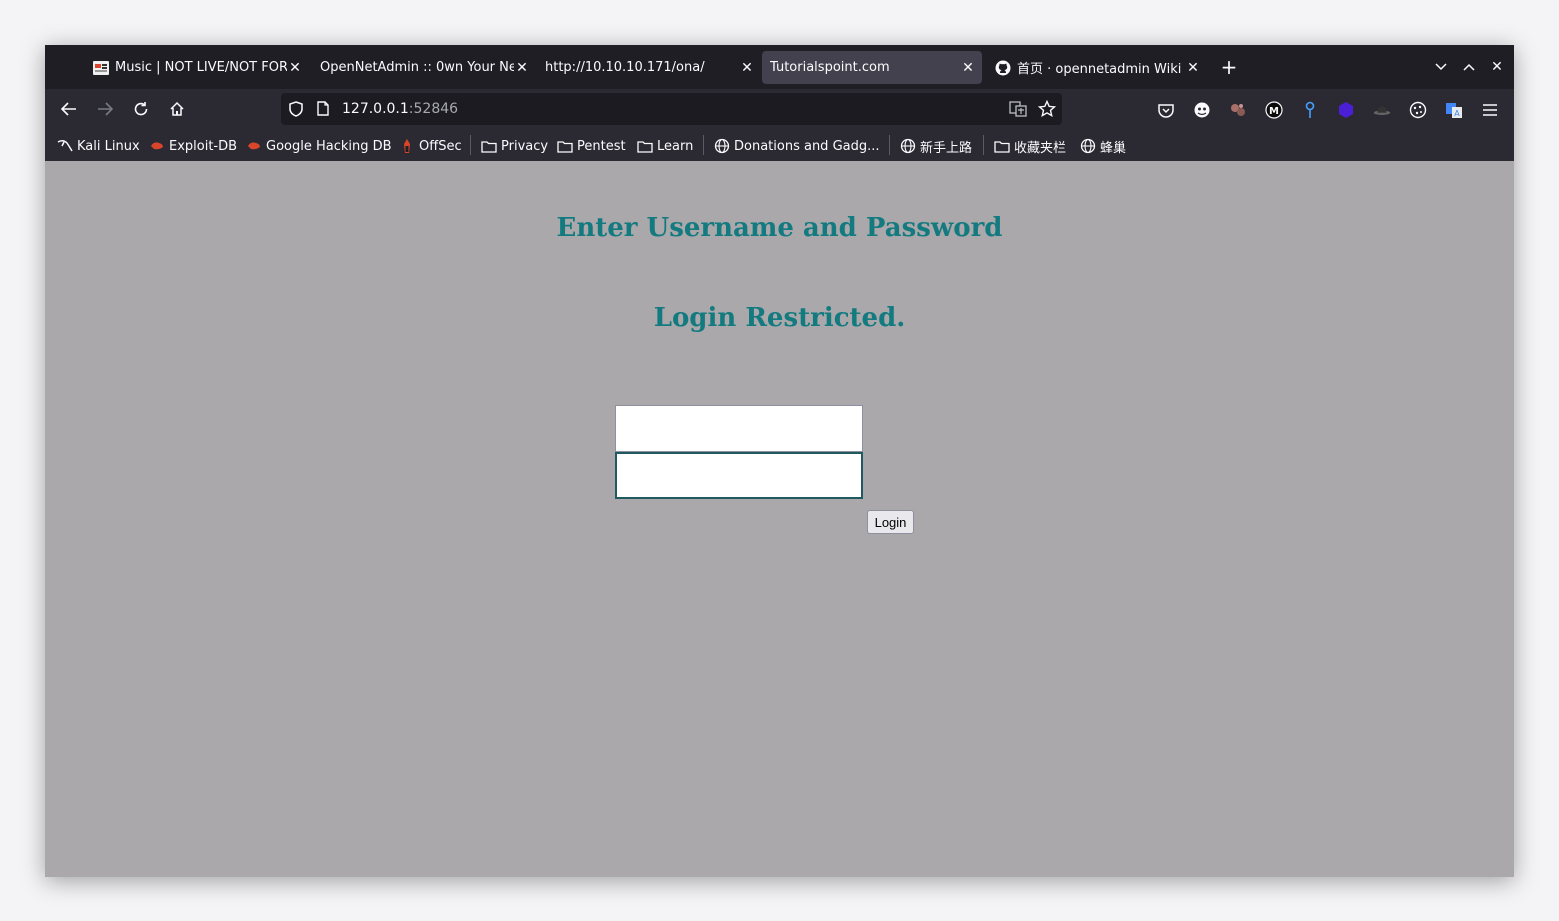 The image size is (1559, 921). Describe the element at coordinates (1490, 110) in the screenshot. I see `menu-hamburger-icon` at that location.